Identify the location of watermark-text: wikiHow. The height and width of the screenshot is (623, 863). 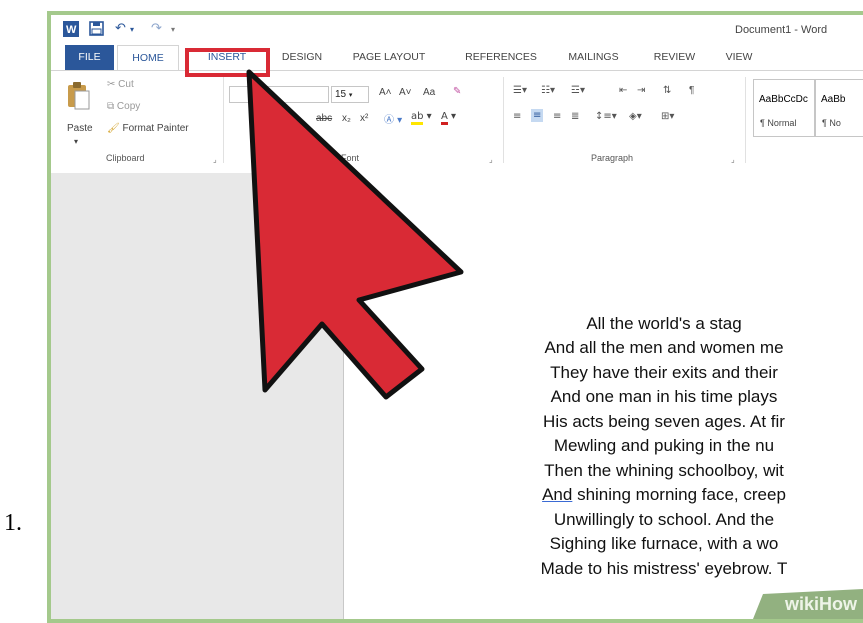
(820, 604).